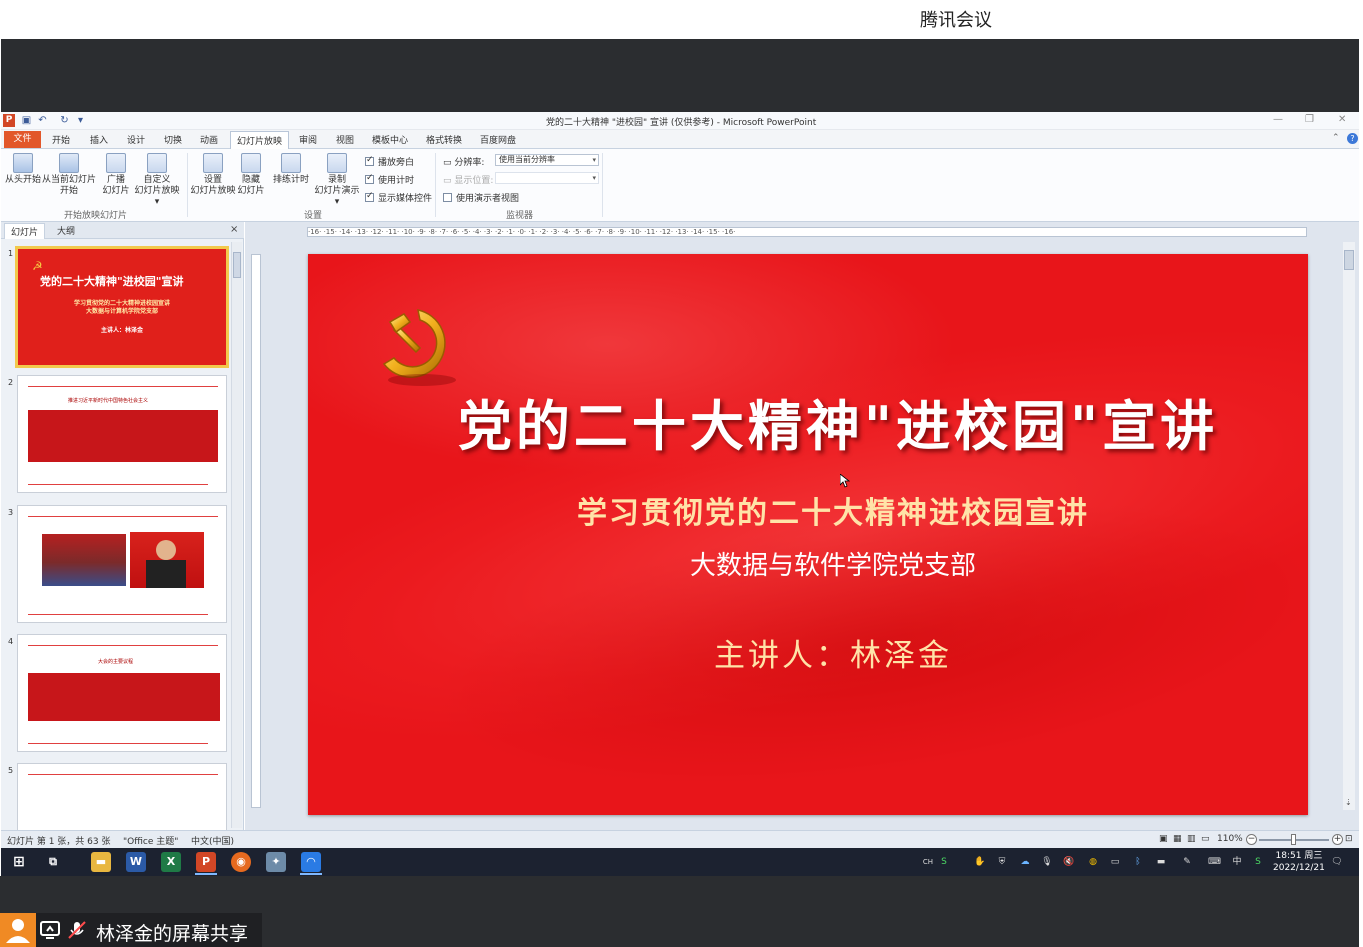 The height and width of the screenshot is (947, 1363). I want to click on speaker-photo, so click(167, 560).